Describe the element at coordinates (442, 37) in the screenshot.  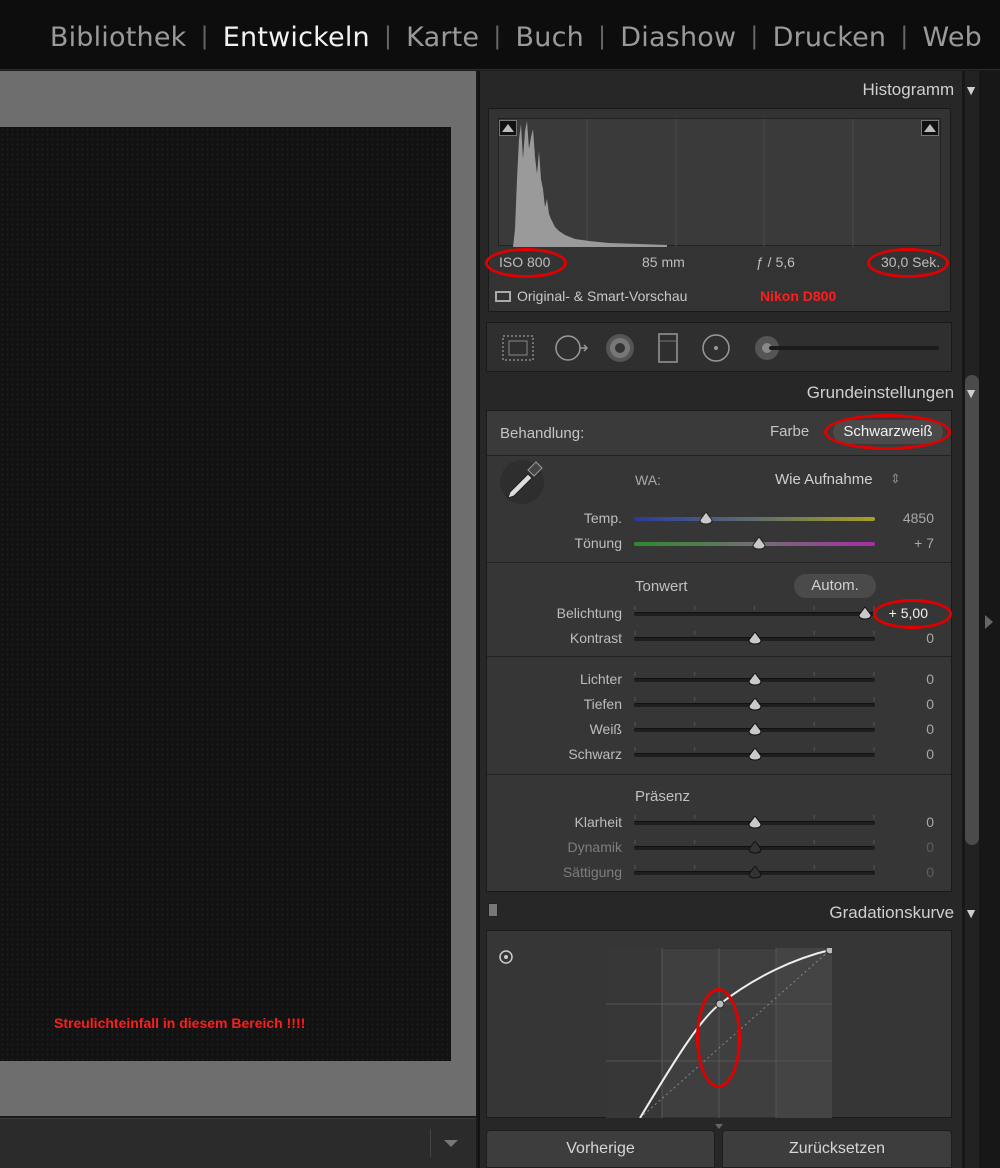
I see `module-karte: Karte` at that location.